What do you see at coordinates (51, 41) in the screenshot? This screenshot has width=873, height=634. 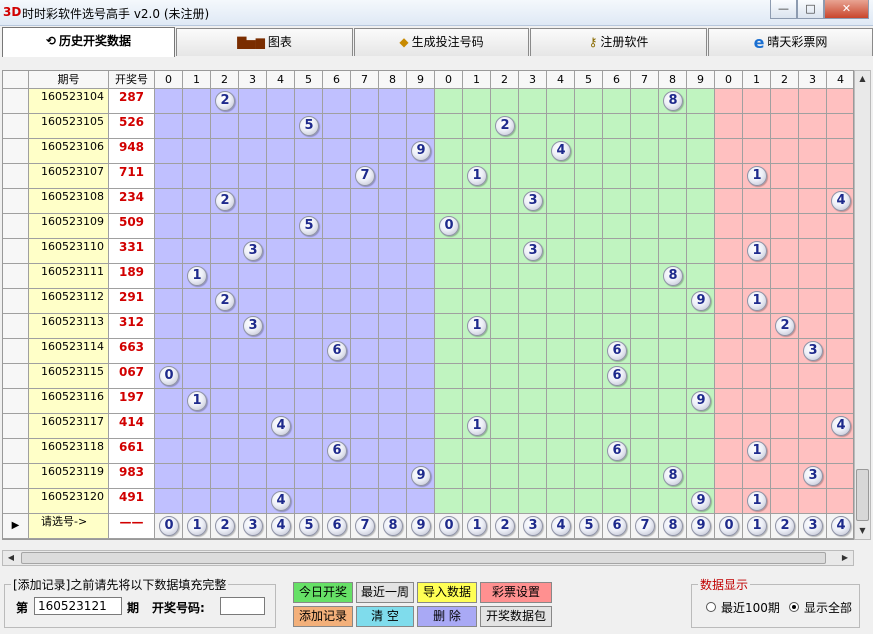 I see `history-icon: ⟲` at bounding box center [51, 41].